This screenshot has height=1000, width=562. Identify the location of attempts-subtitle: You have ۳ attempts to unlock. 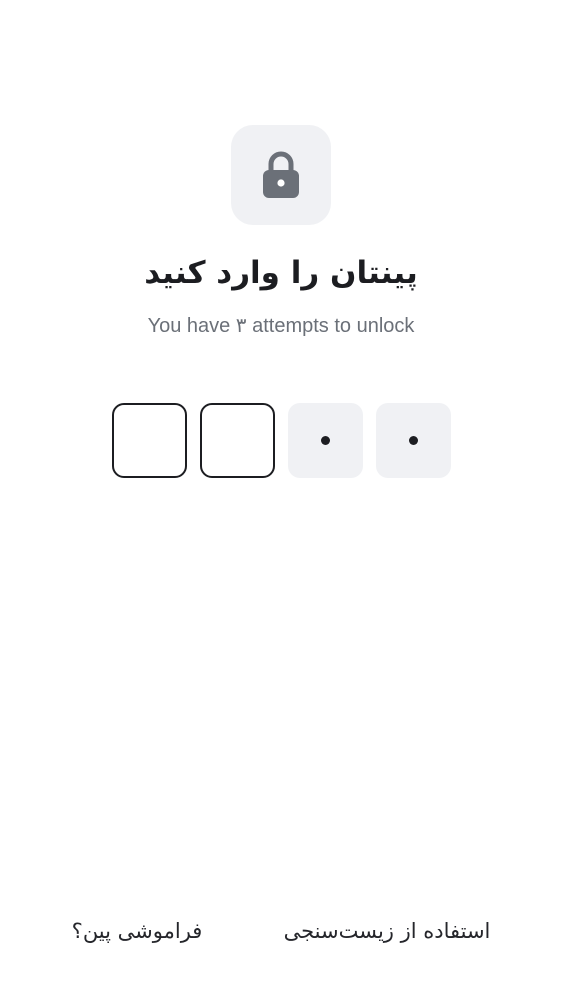
(281, 326).